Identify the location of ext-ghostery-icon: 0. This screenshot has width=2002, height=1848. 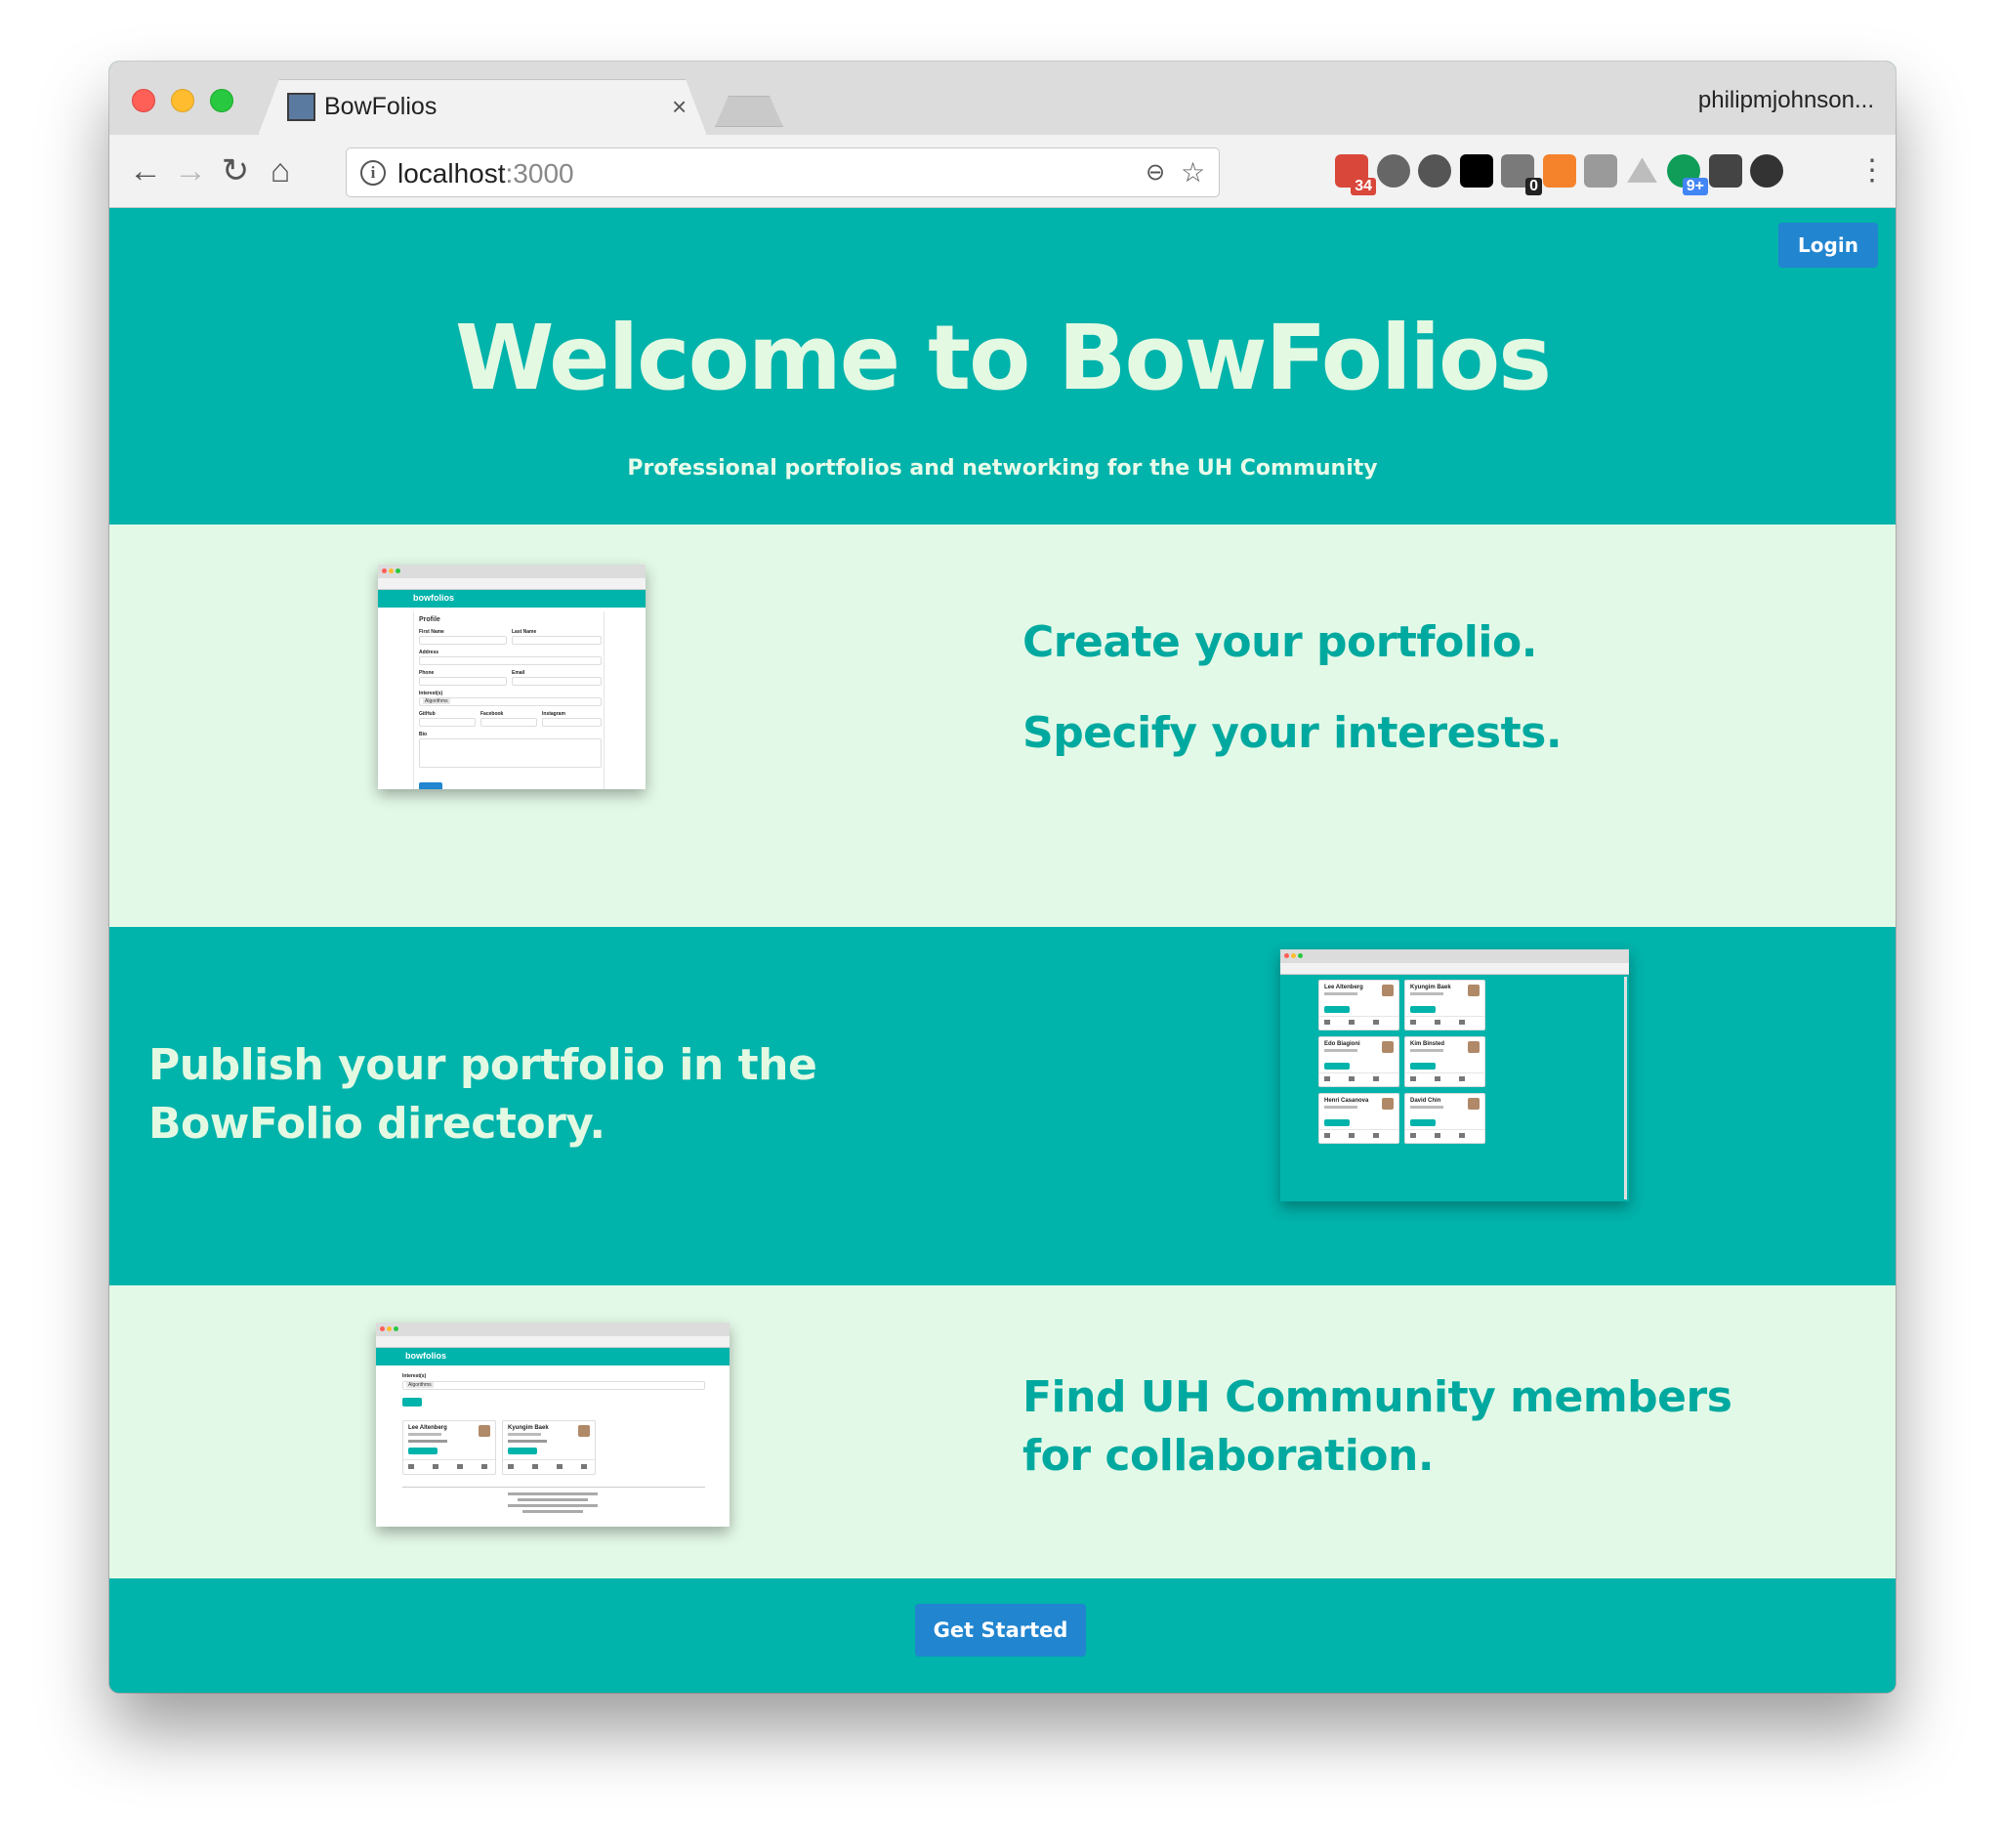
(1521, 174).